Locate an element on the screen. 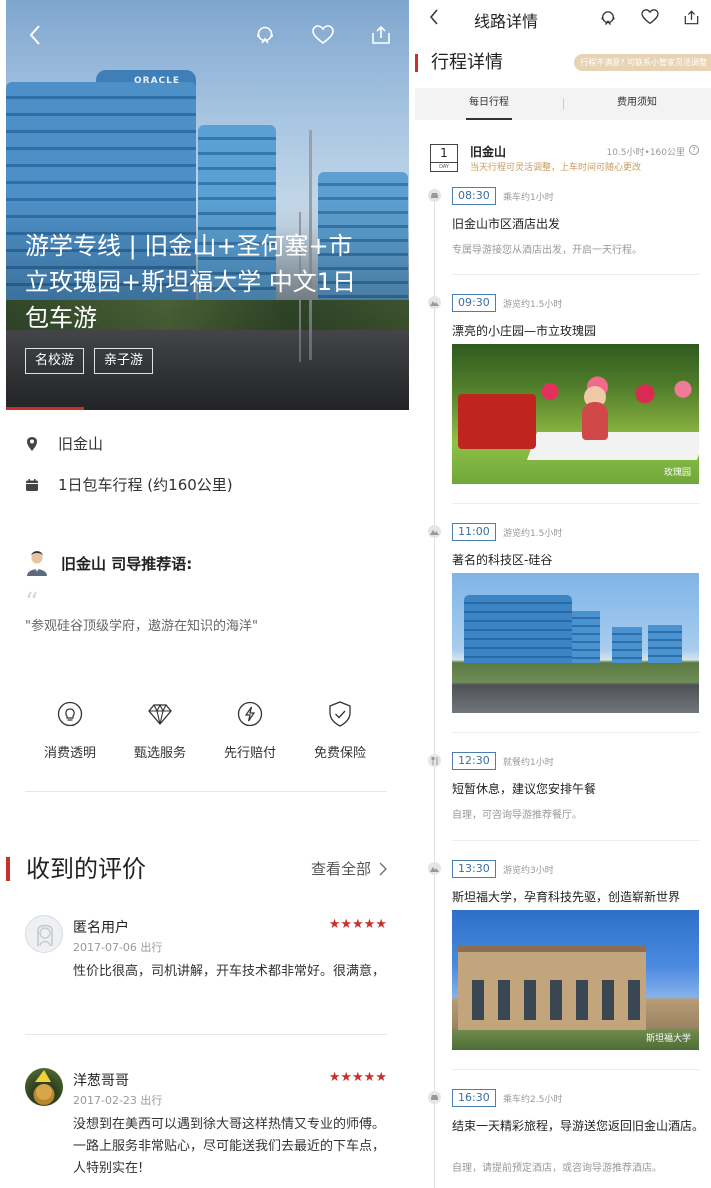  stop-duration: 乘车约2.5小时 is located at coordinates (533, 1100).